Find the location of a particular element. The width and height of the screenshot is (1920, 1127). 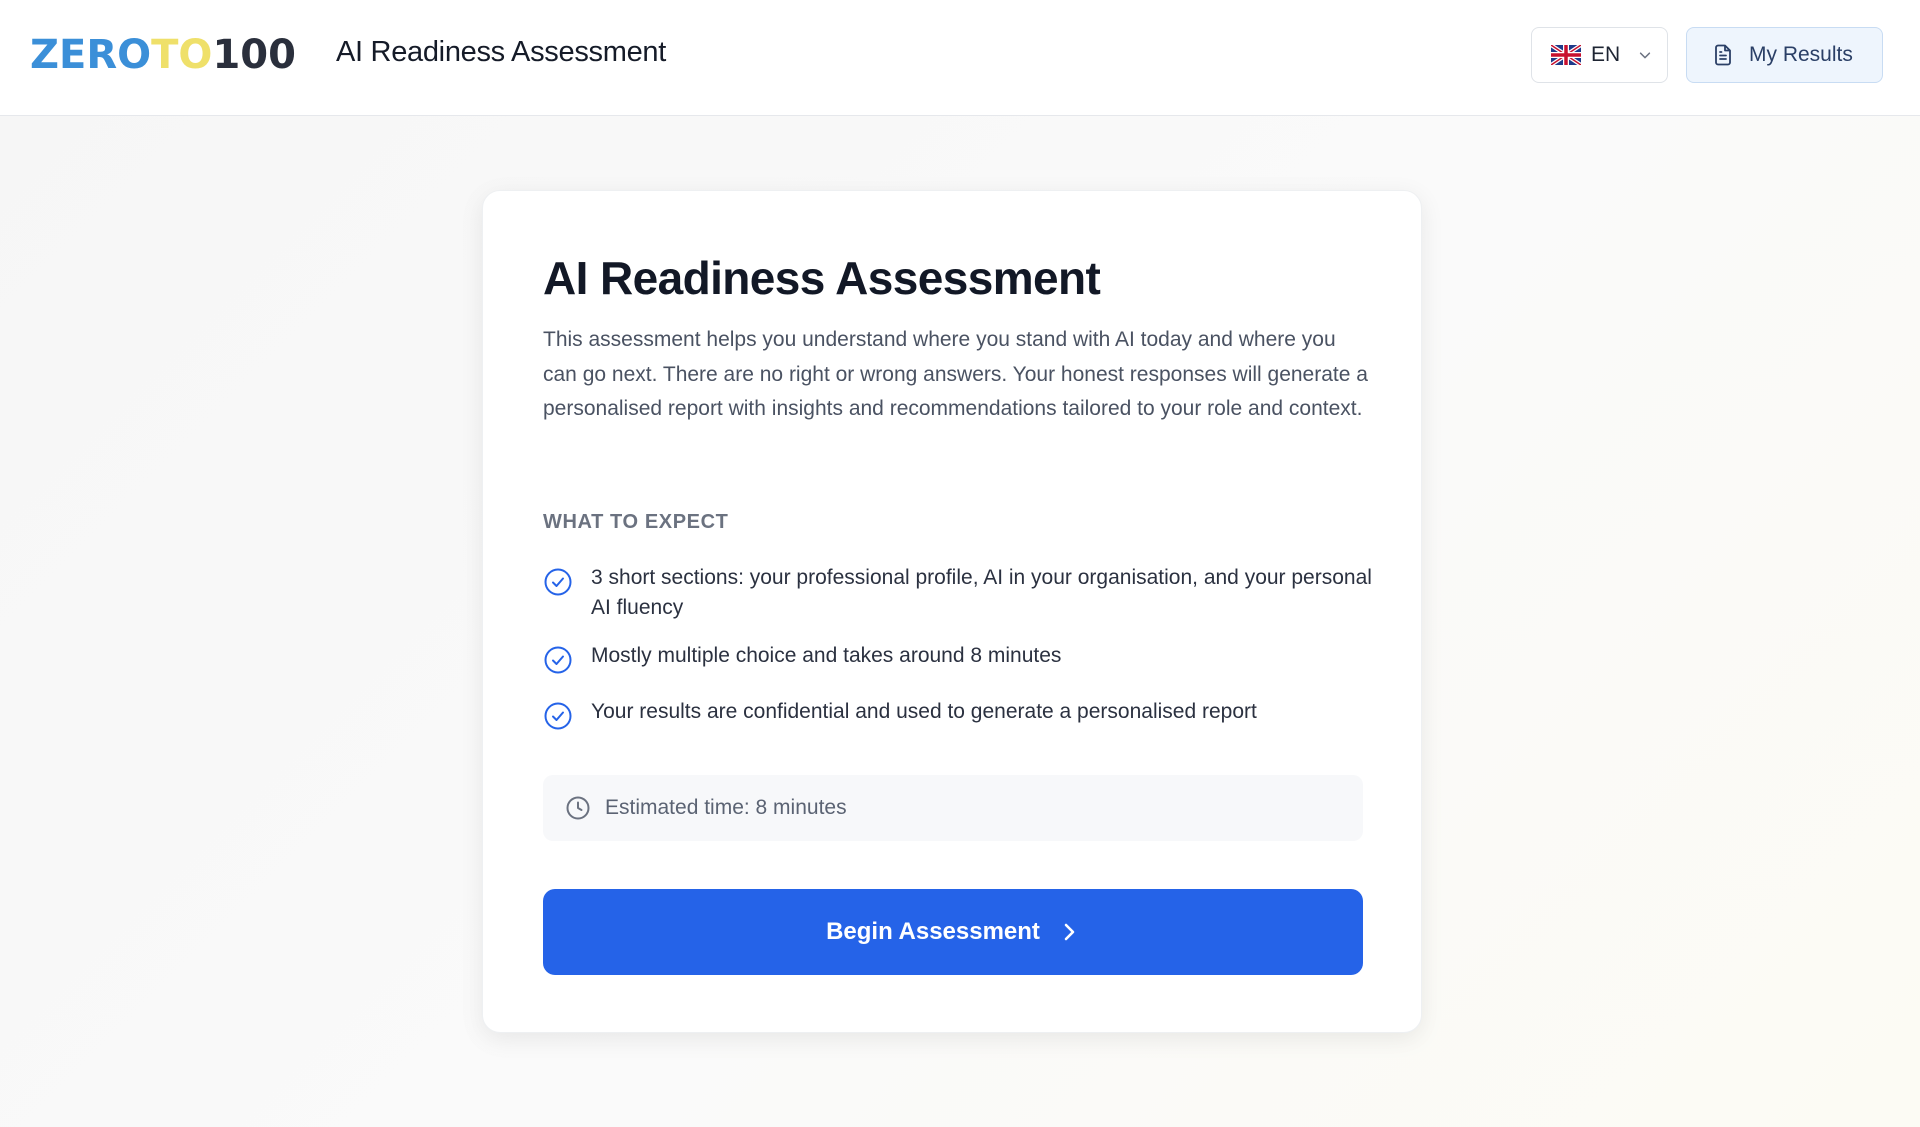

app-title: AI Readiness Assessment is located at coordinates (501, 52).